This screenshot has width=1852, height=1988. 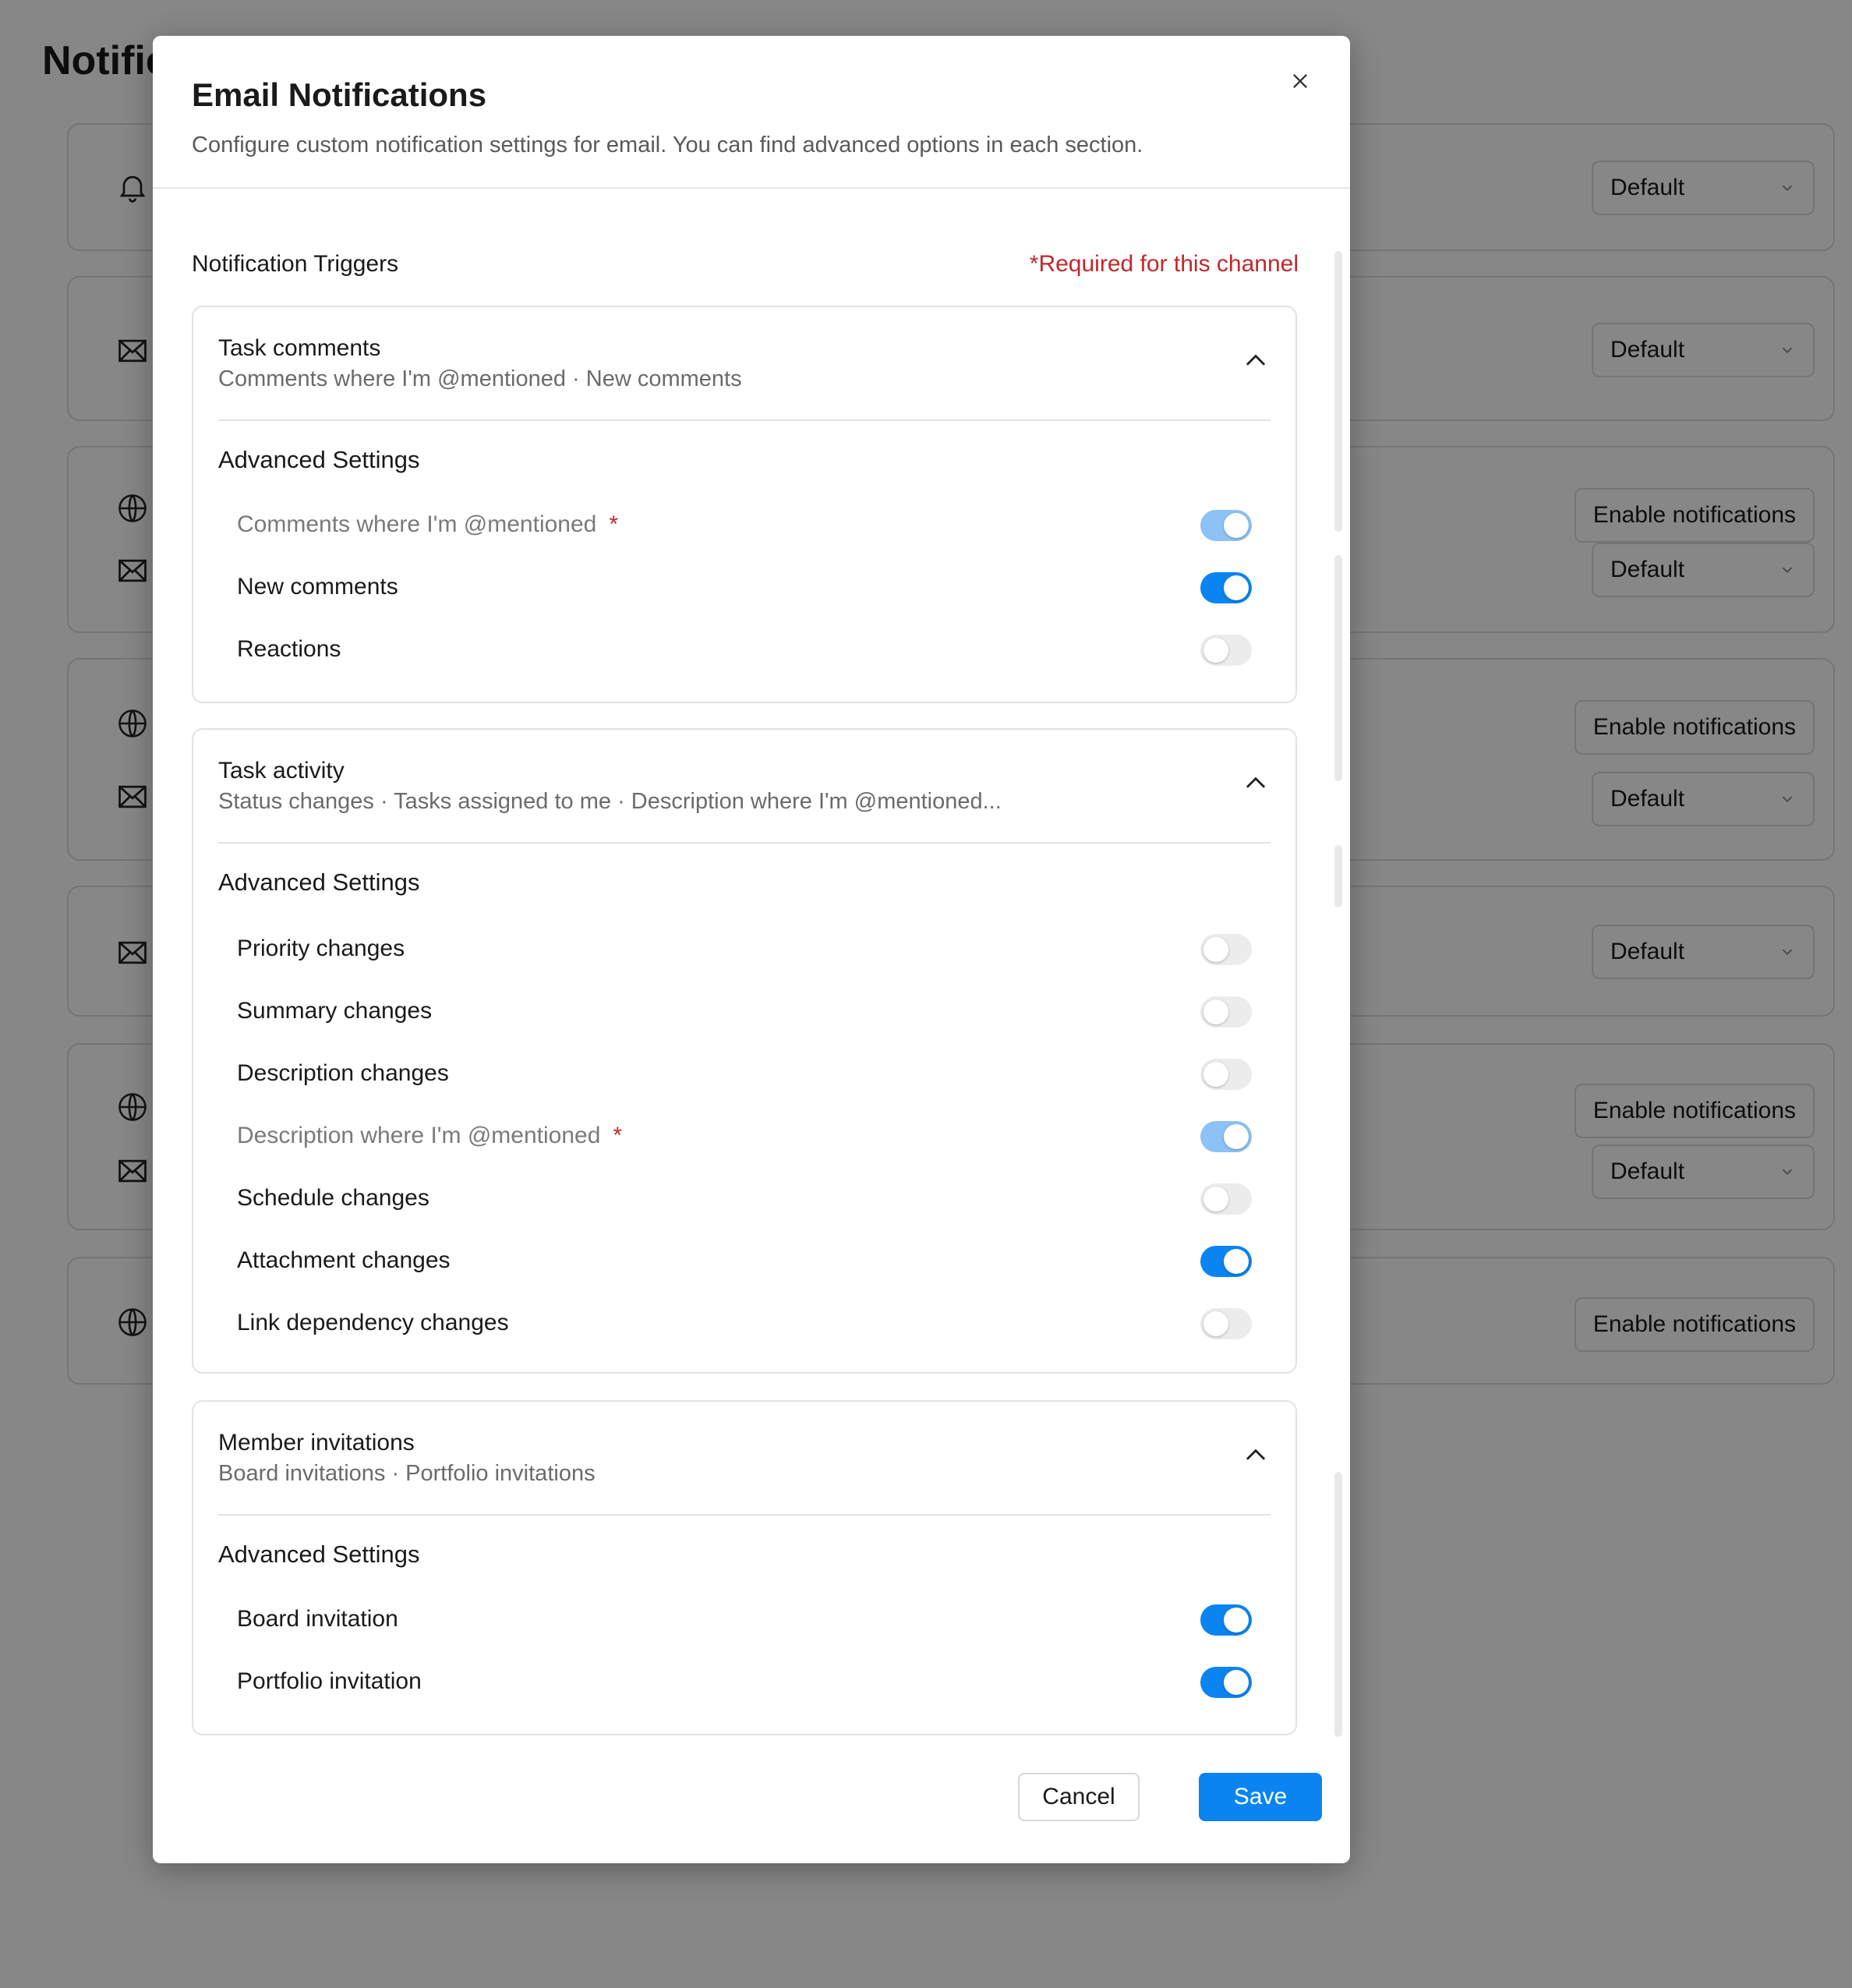 I want to click on toggle-description-mentioned, so click(x=1226, y=1136).